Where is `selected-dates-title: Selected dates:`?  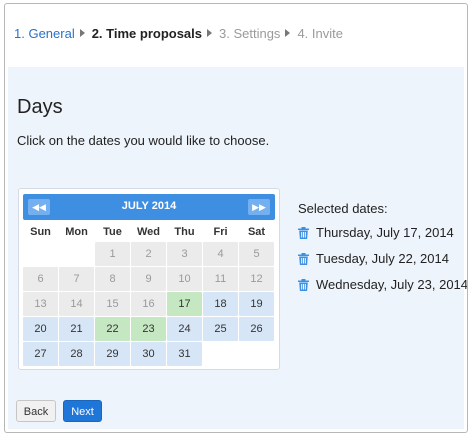 selected-dates-title: Selected dates: is located at coordinates (343, 208).